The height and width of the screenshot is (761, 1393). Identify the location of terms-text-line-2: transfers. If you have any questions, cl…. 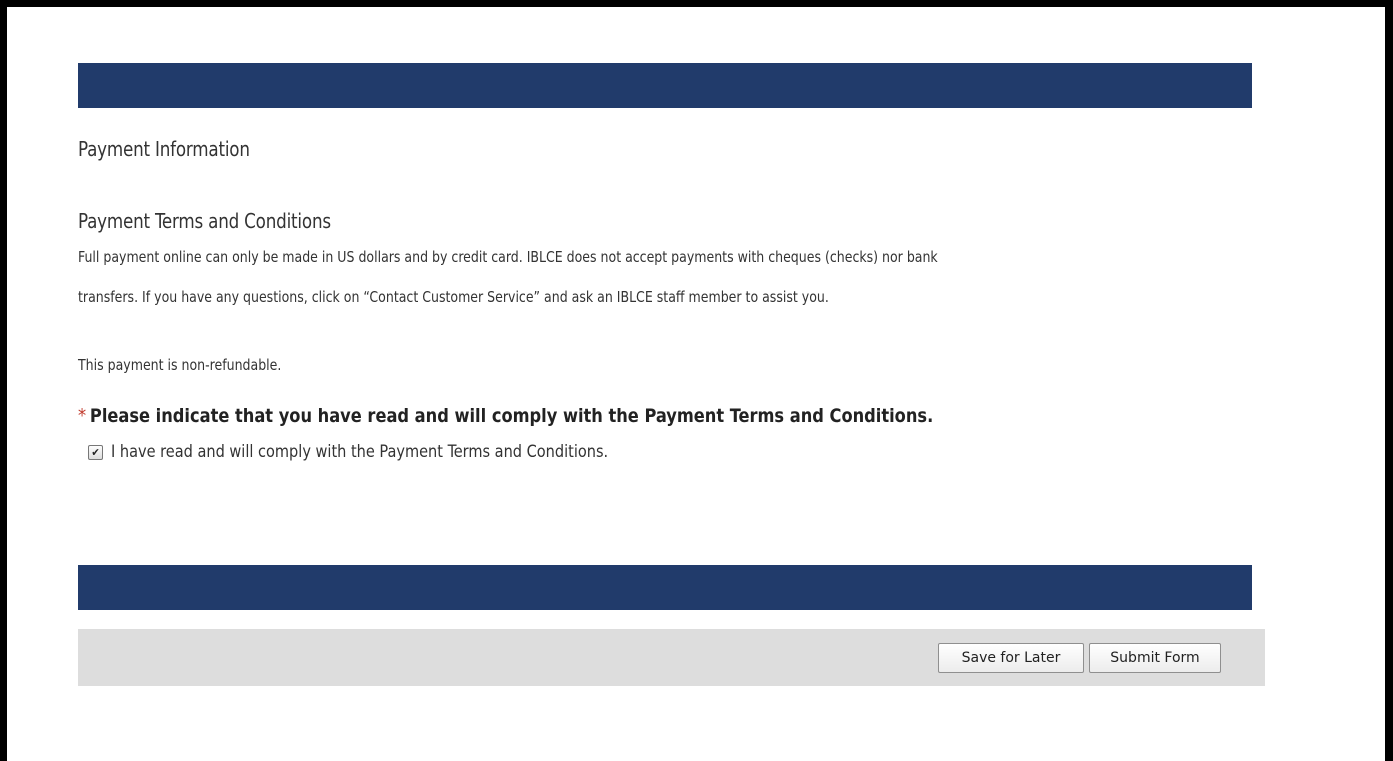
(453, 297).